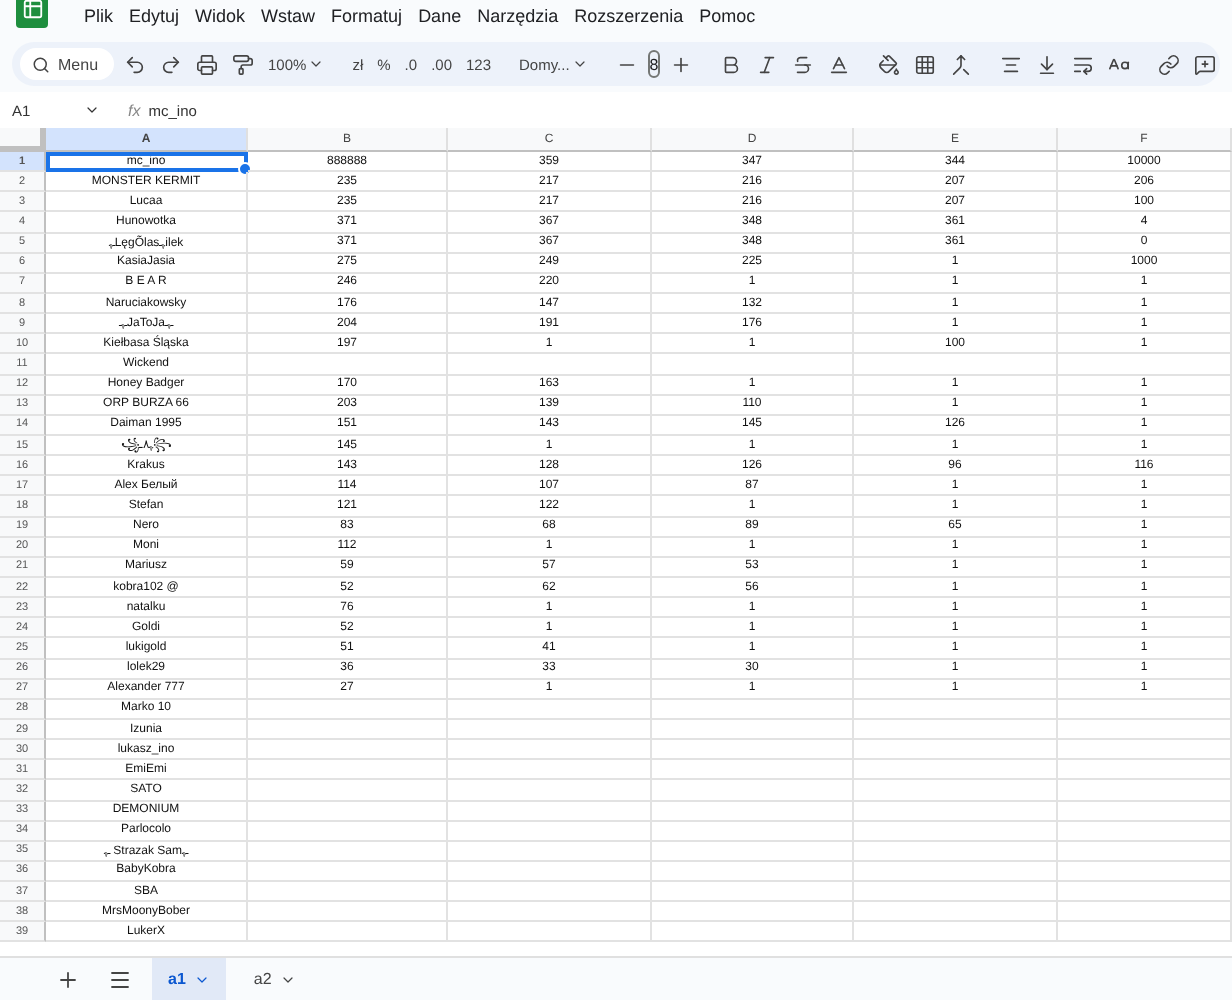 The image size is (1232, 1000). I want to click on search-icon, so click(41, 64).